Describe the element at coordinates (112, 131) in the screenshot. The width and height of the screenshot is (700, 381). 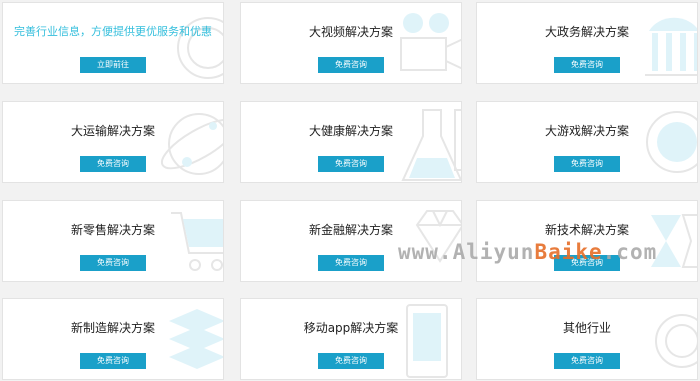
I see `card-title: 大运输解决方案` at that location.